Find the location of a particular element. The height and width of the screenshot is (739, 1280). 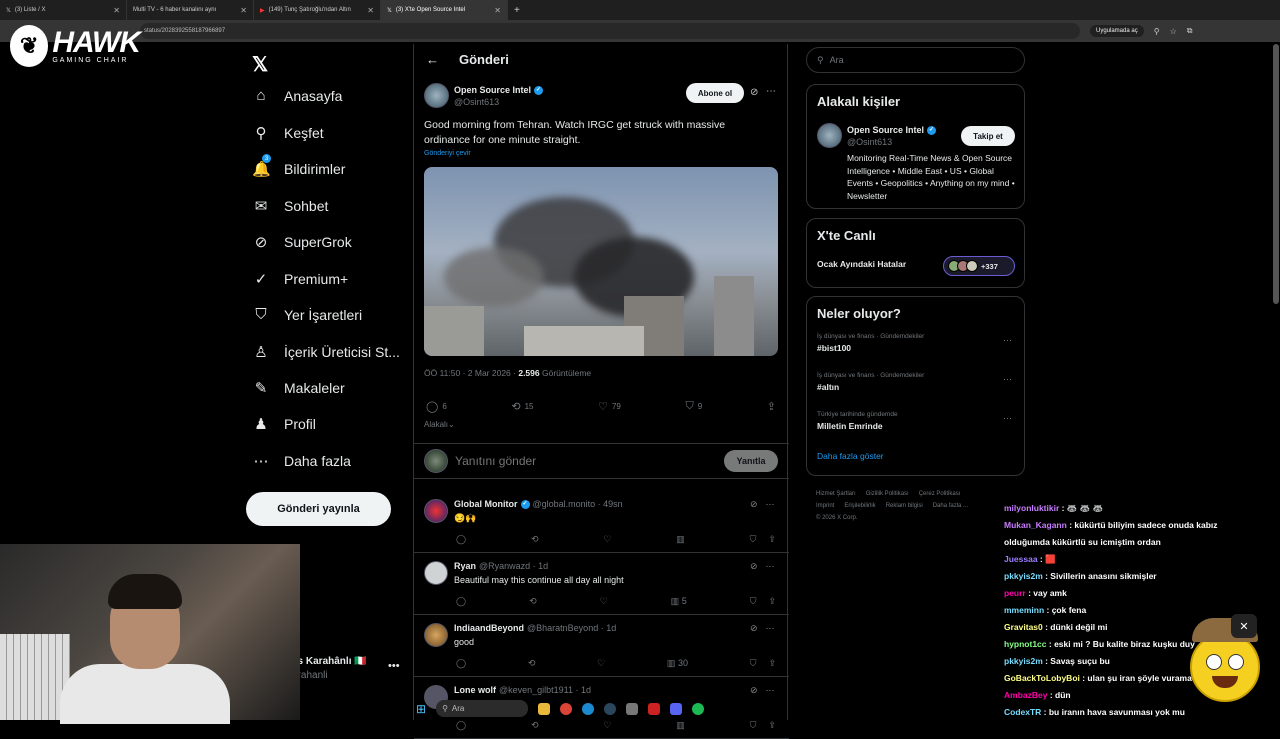

spotify-icon is located at coordinates (698, 708).